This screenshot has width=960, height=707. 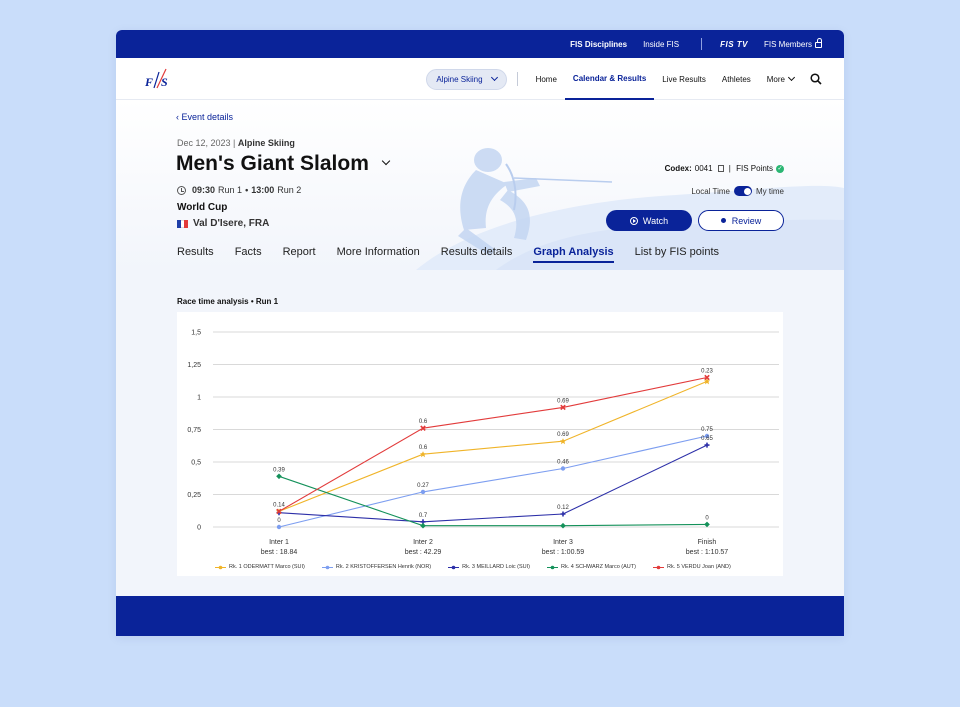 I want to click on y-tick-label: 1,5, so click(x=196, y=333).